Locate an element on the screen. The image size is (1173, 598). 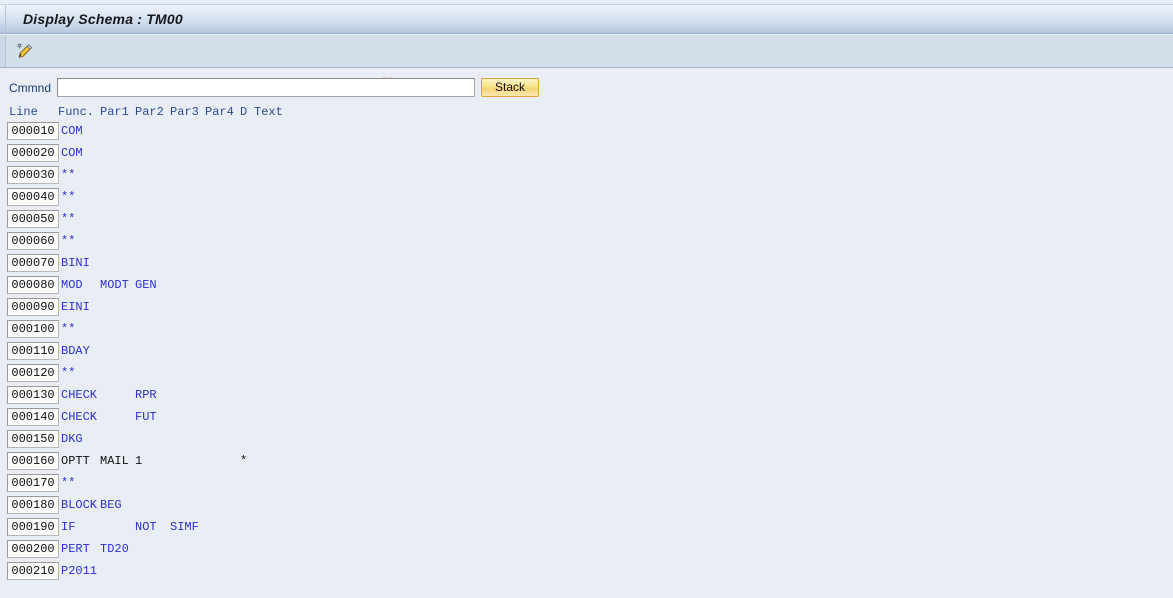
cell-par1: TD20 is located at coordinates (114, 549).